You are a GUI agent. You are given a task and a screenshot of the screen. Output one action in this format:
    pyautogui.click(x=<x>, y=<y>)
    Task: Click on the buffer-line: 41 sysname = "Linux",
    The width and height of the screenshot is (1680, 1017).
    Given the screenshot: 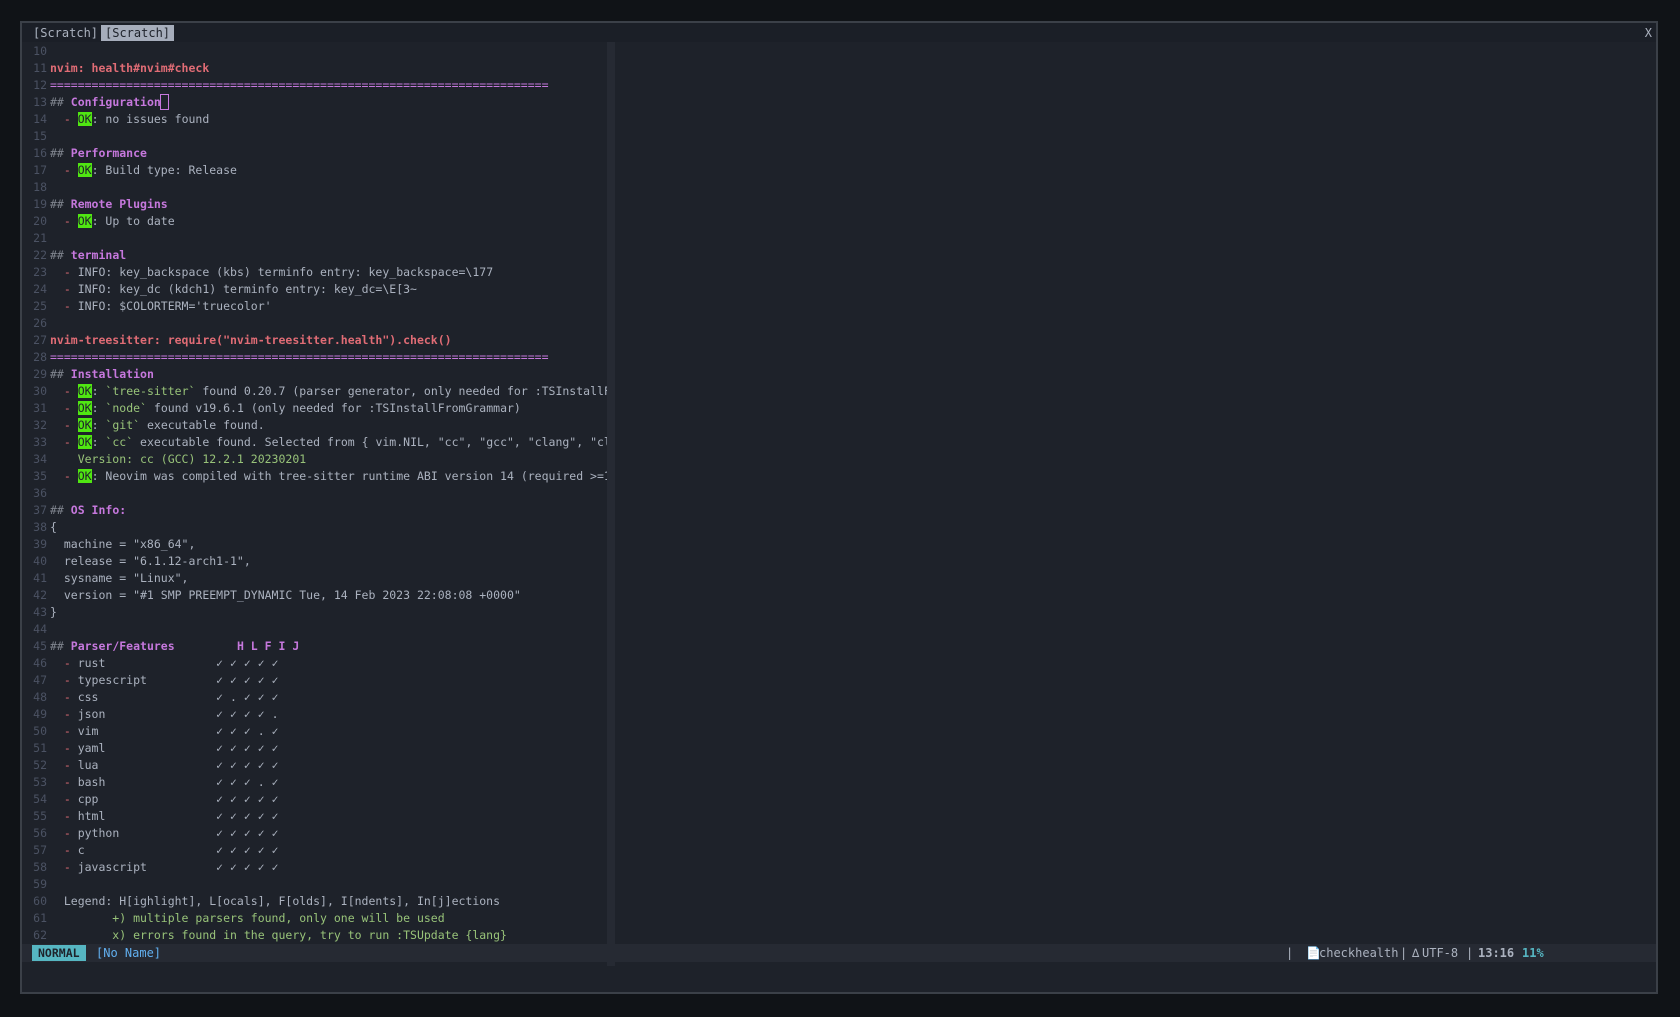 What is the action you would take?
    pyautogui.click(x=105, y=578)
    